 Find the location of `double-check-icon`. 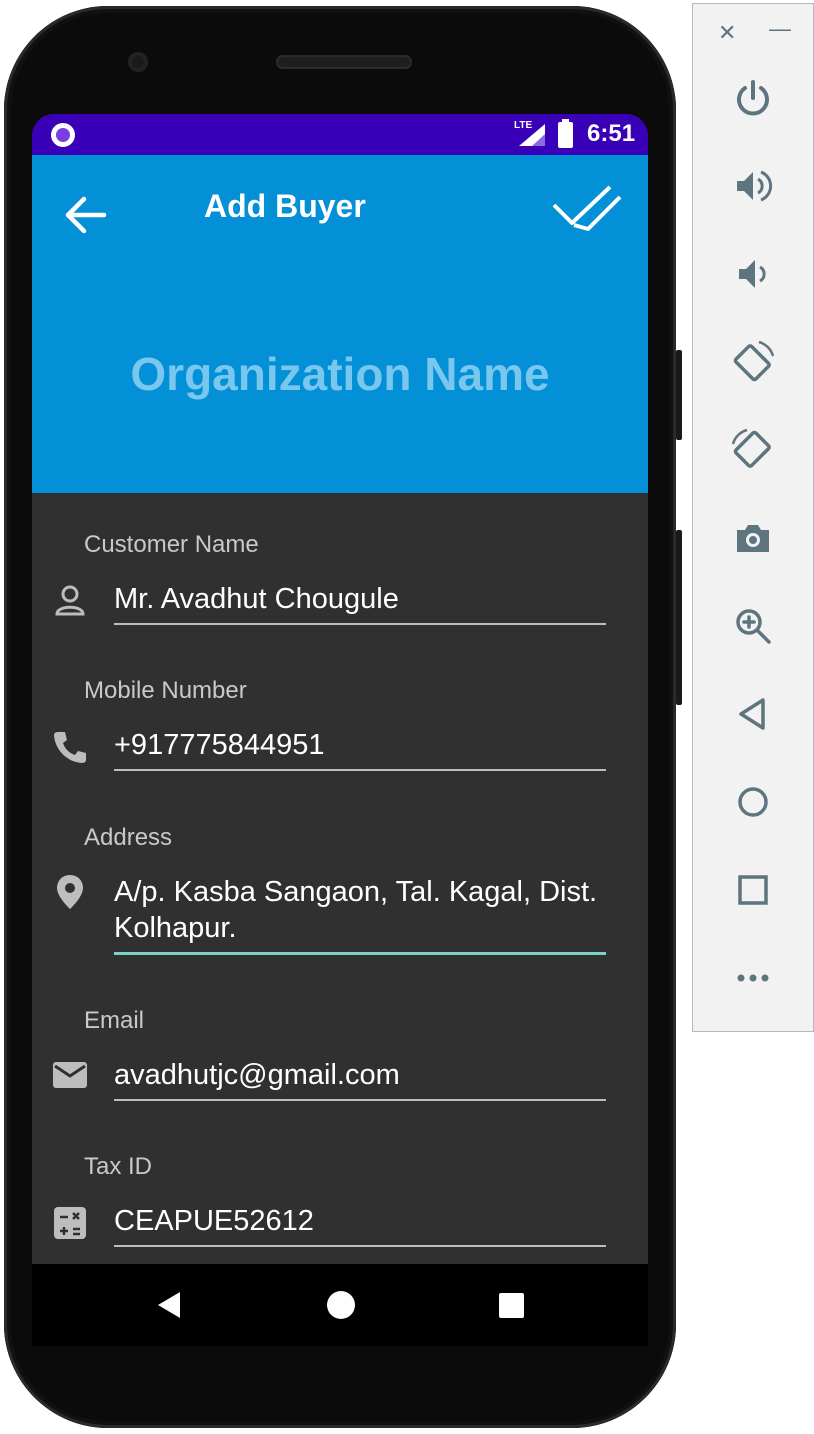

double-check-icon is located at coordinates (587, 208).